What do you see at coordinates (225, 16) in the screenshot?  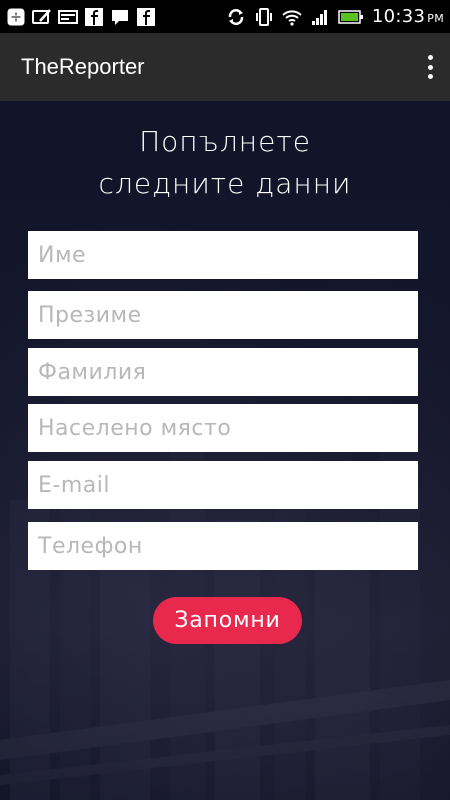 I see `status-bar: 10:33 PM` at bounding box center [225, 16].